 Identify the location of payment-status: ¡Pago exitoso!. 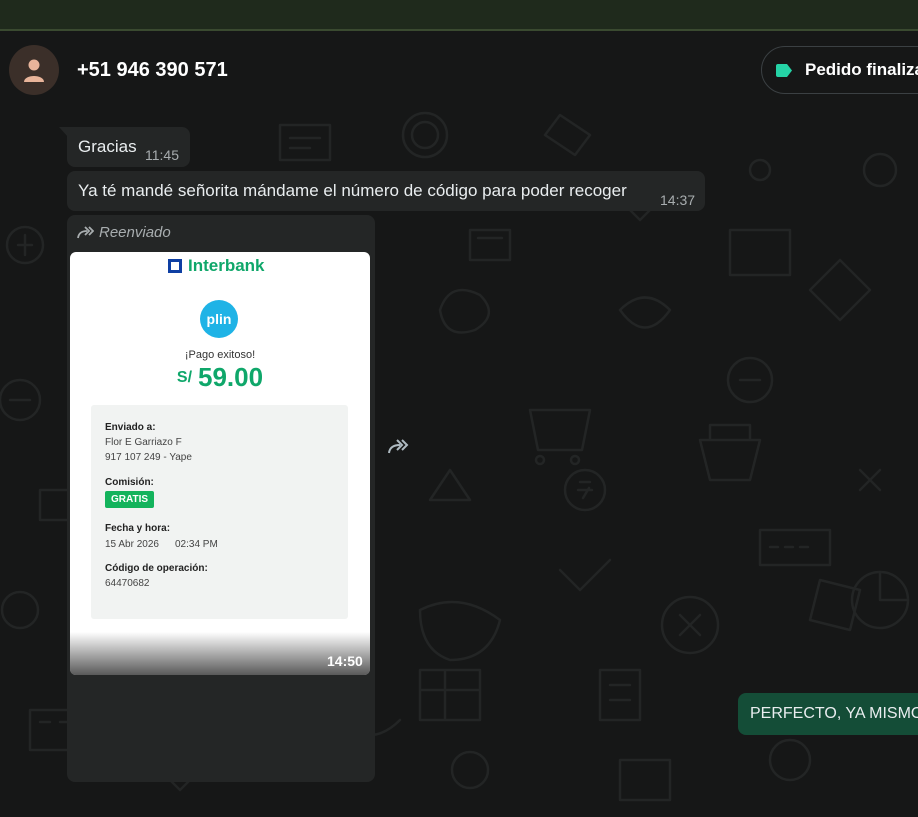
(220, 355).